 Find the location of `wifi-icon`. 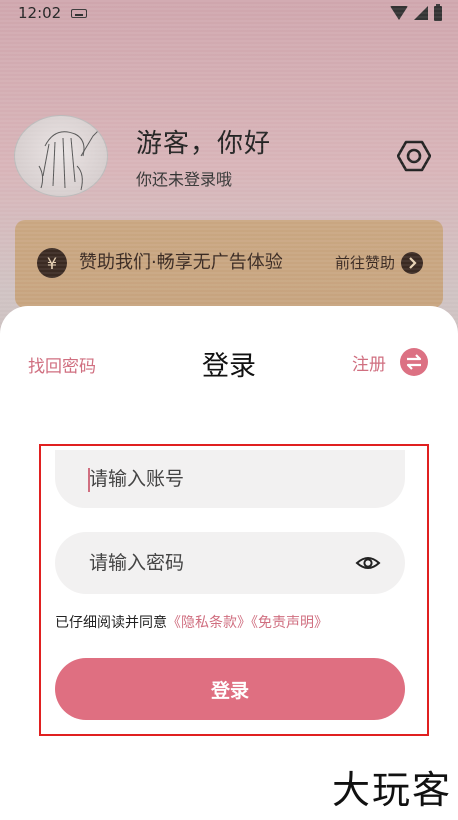

wifi-icon is located at coordinates (399, 13).